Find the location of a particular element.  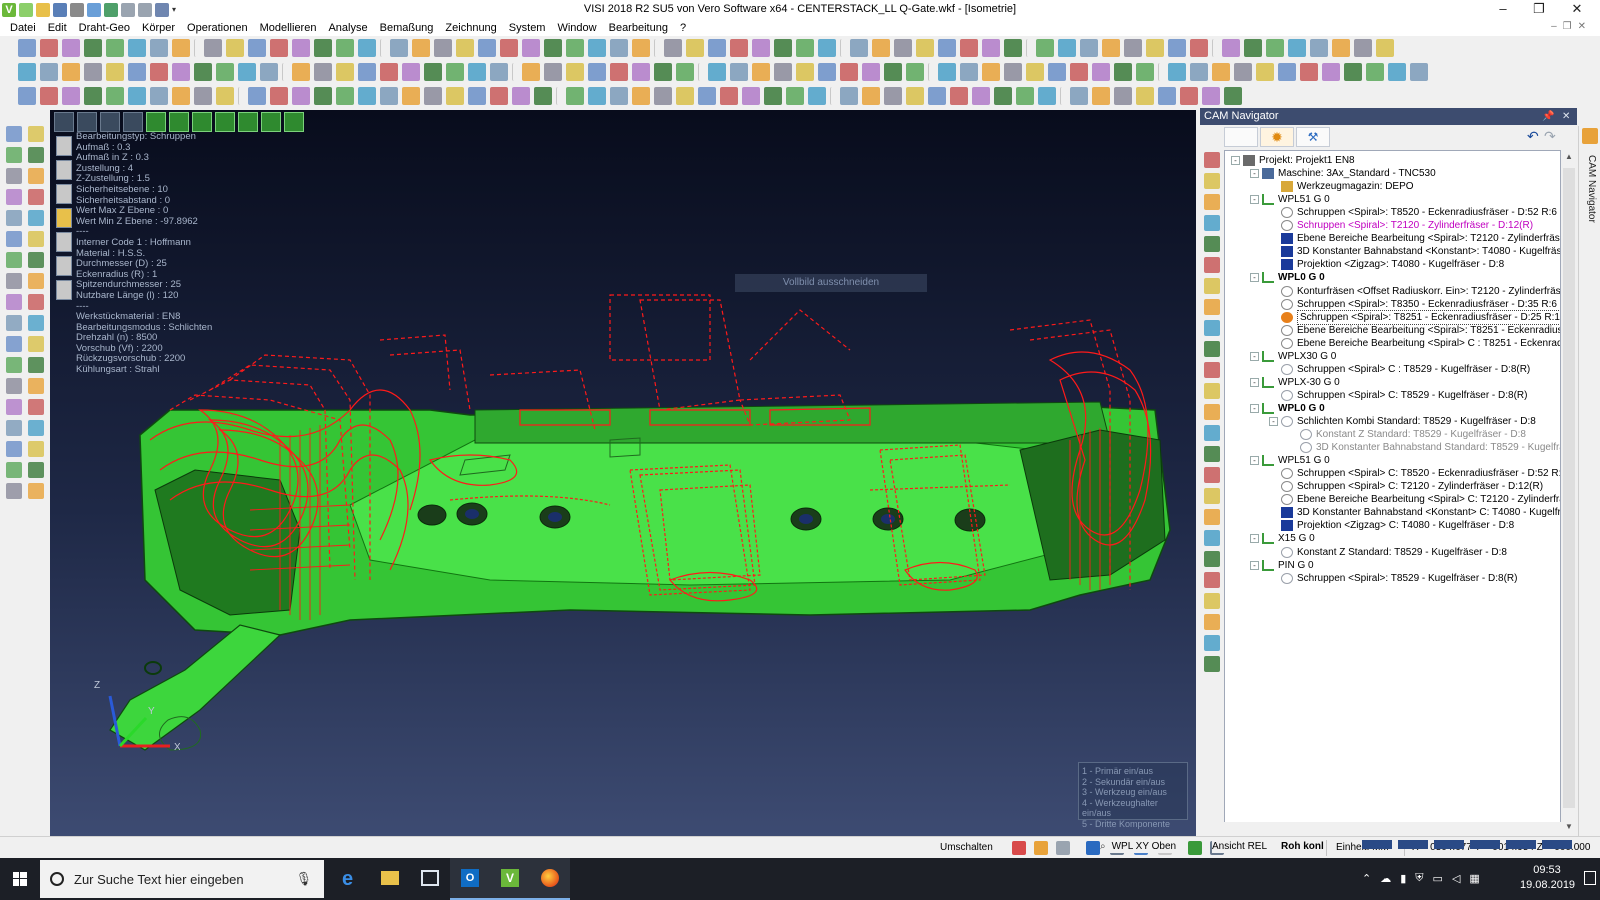

dropdown-icon: ▾ is located at coordinates (179, 10).